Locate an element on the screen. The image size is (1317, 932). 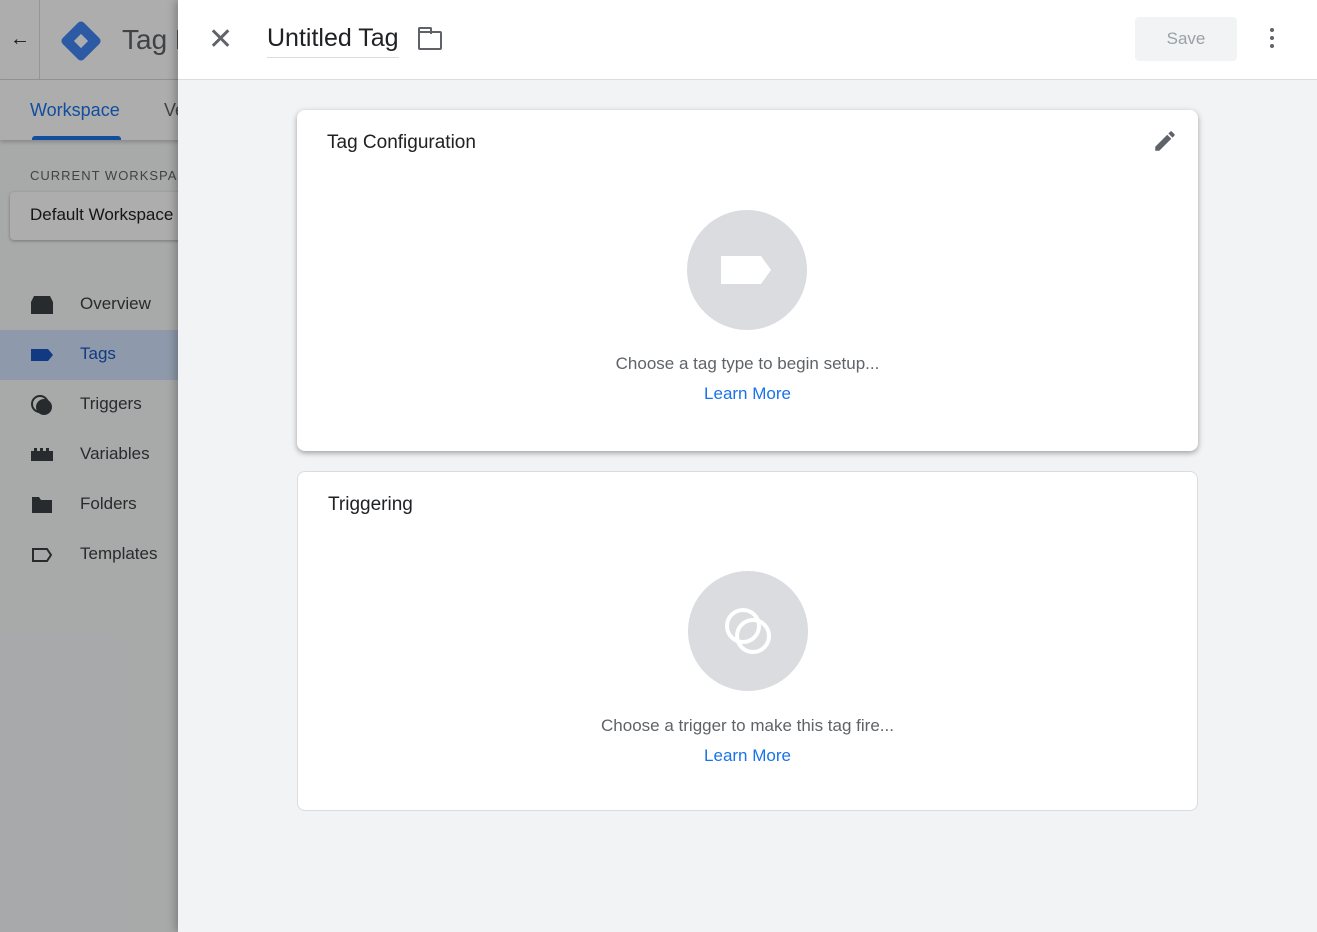
card-title: Tag Configuration is located at coordinates (401, 142).